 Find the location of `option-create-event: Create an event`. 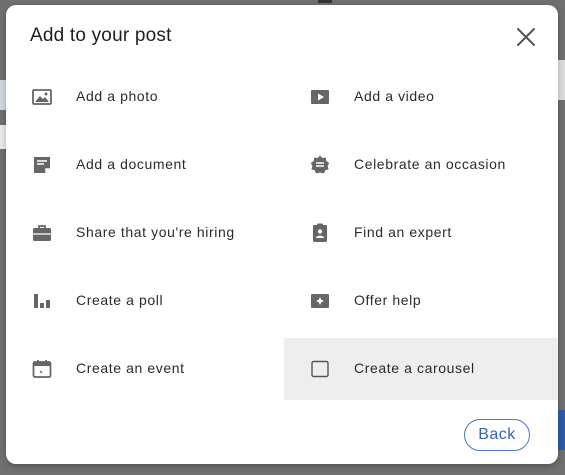

option-create-event: Create an event is located at coordinates (144, 369).